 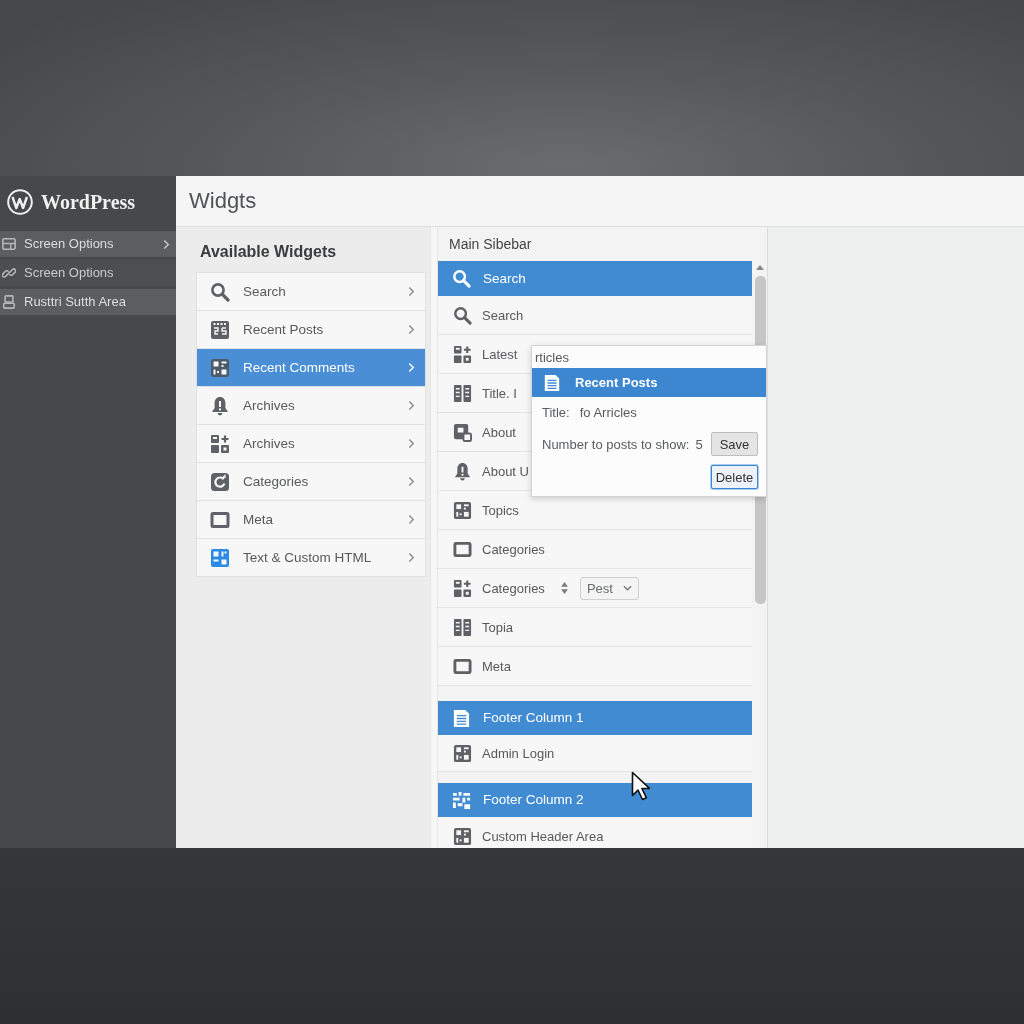 What do you see at coordinates (88, 202) in the screenshot?
I see `brand-name: WordPress` at bounding box center [88, 202].